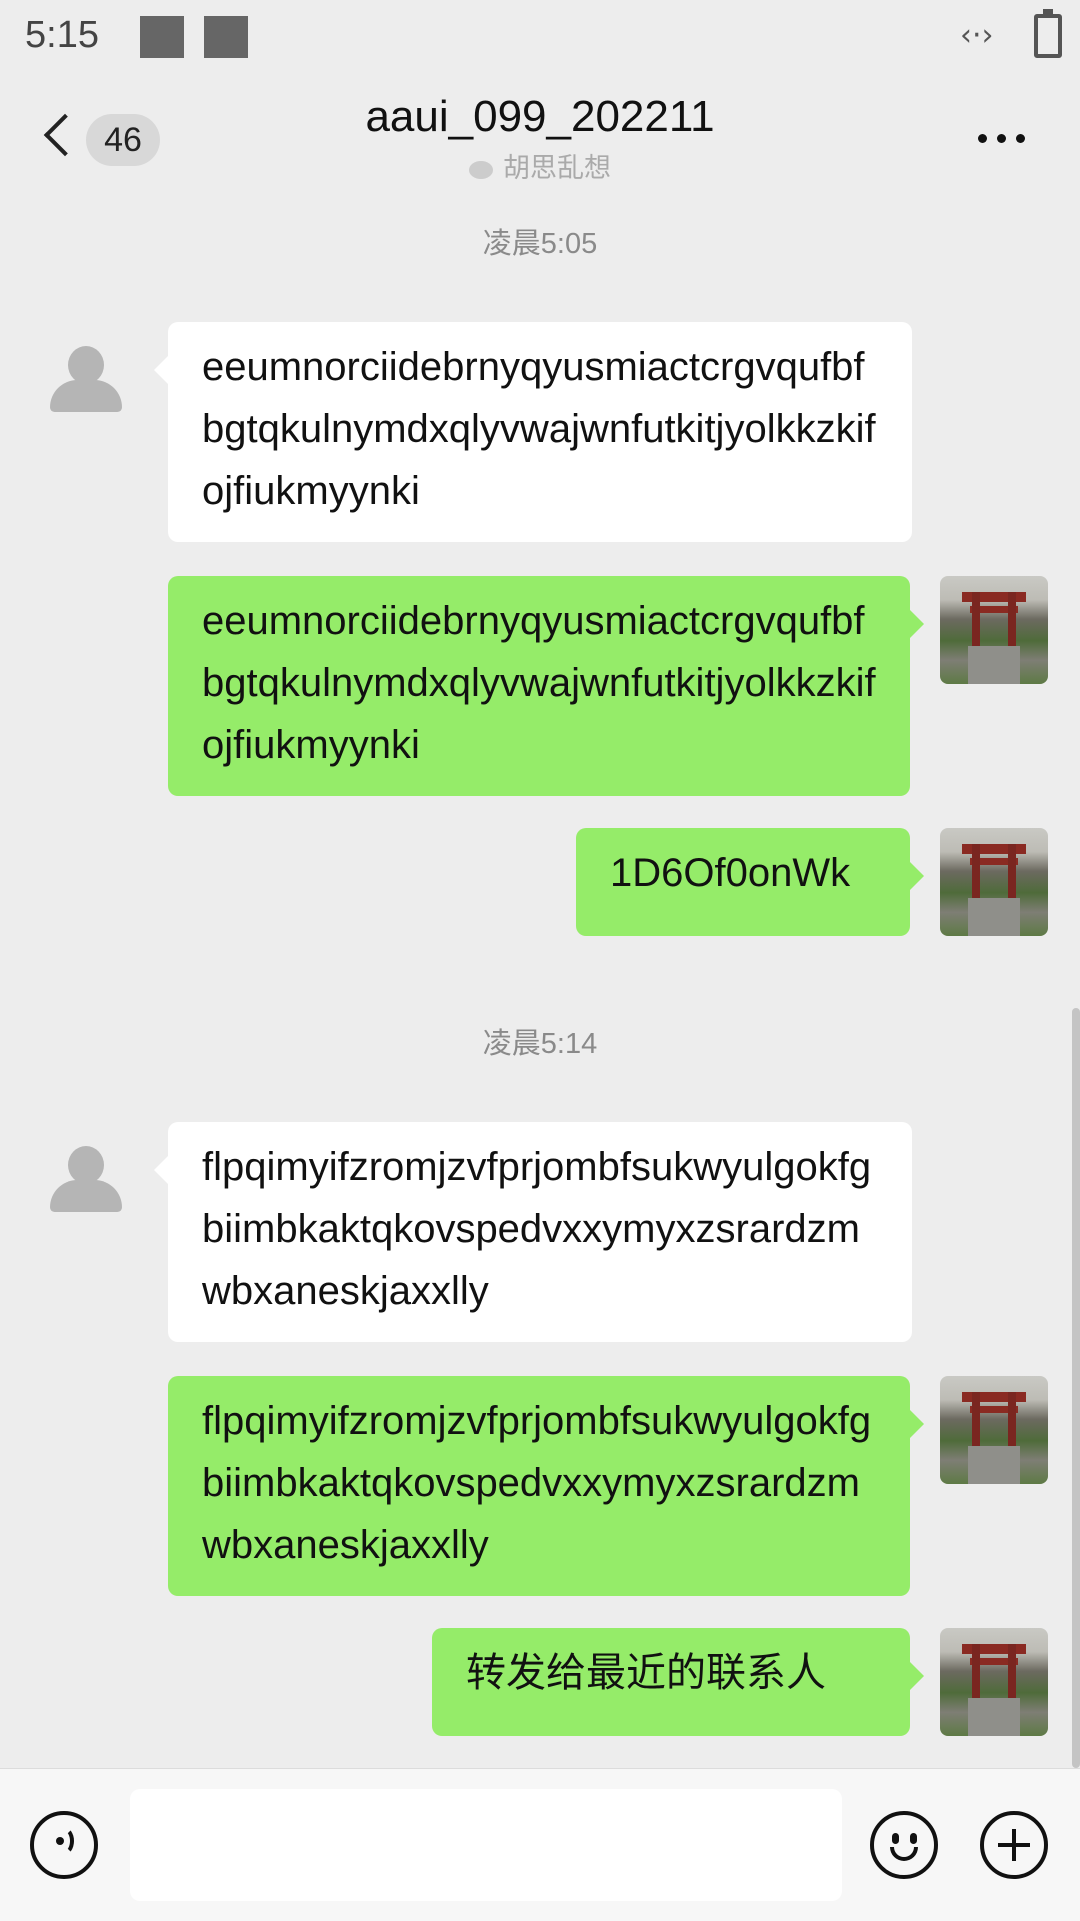 Image resolution: width=1080 pixels, height=1921 pixels. What do you see at coordinates (540, 40) in the screenshot?
I see `status-bar: 5:15 ‹·›` at bounding box center [540, 40].